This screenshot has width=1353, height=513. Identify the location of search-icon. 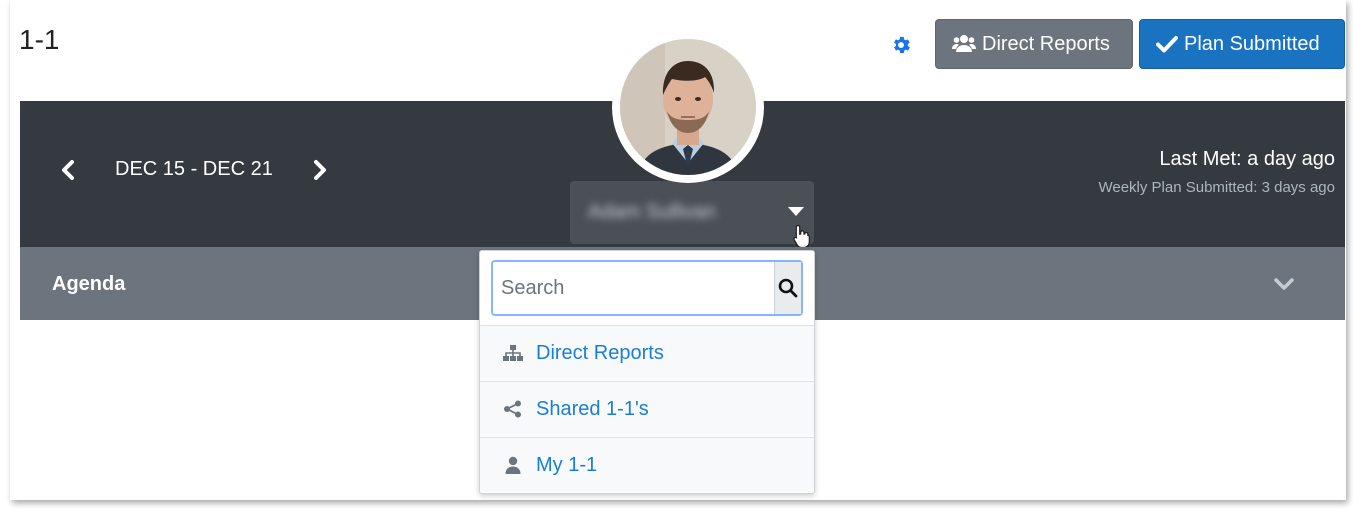
(788, 288).